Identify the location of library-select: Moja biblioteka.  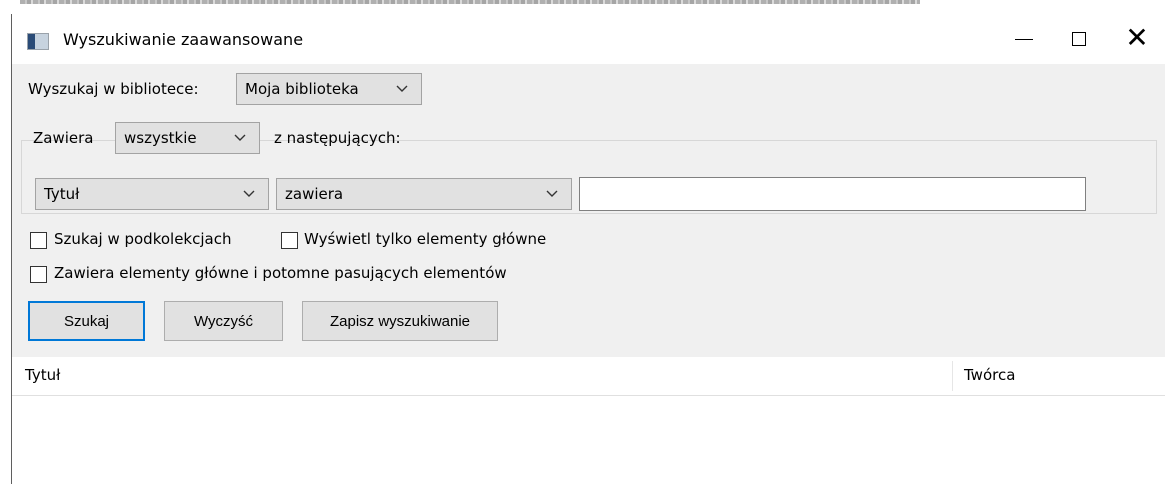
(329, 89).